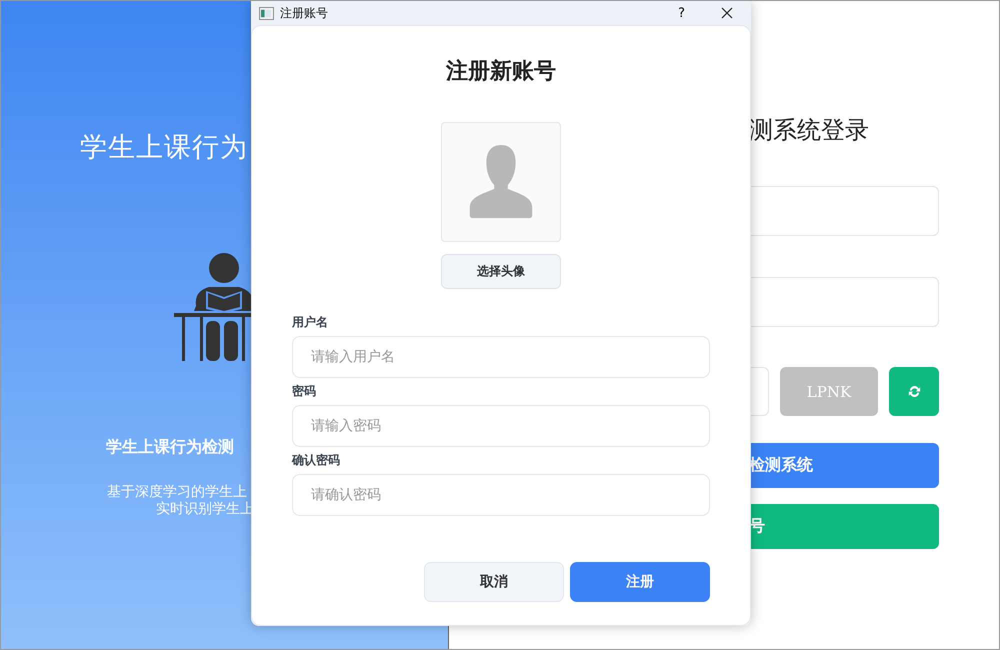 This screenshot has width=1000, height=650. I want to click on window-title: 注册账号, so click(304, 13).